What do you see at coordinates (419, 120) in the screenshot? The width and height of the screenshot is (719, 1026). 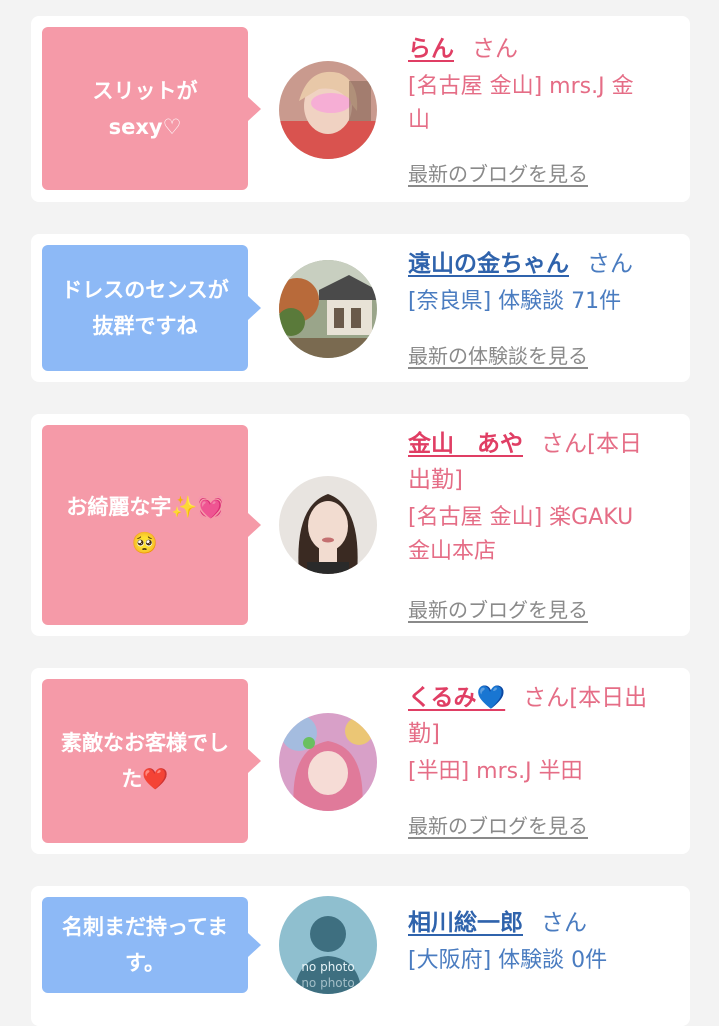 I see `detail-line: 山` at bounding box center [419, 120].